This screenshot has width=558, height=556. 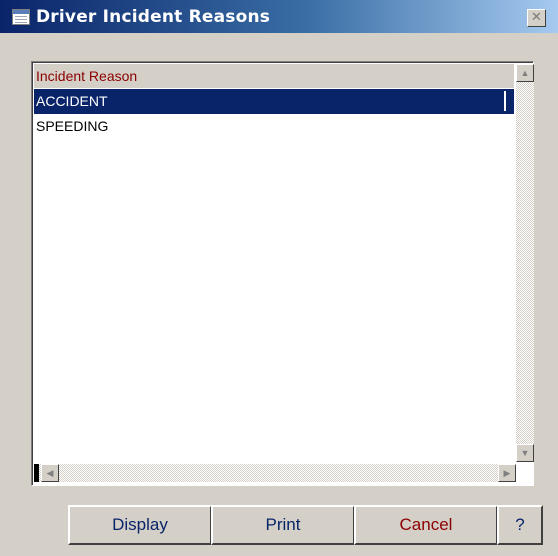 I want to click on window-title: Driver Incident Reasons, so click(x=153, y=17).